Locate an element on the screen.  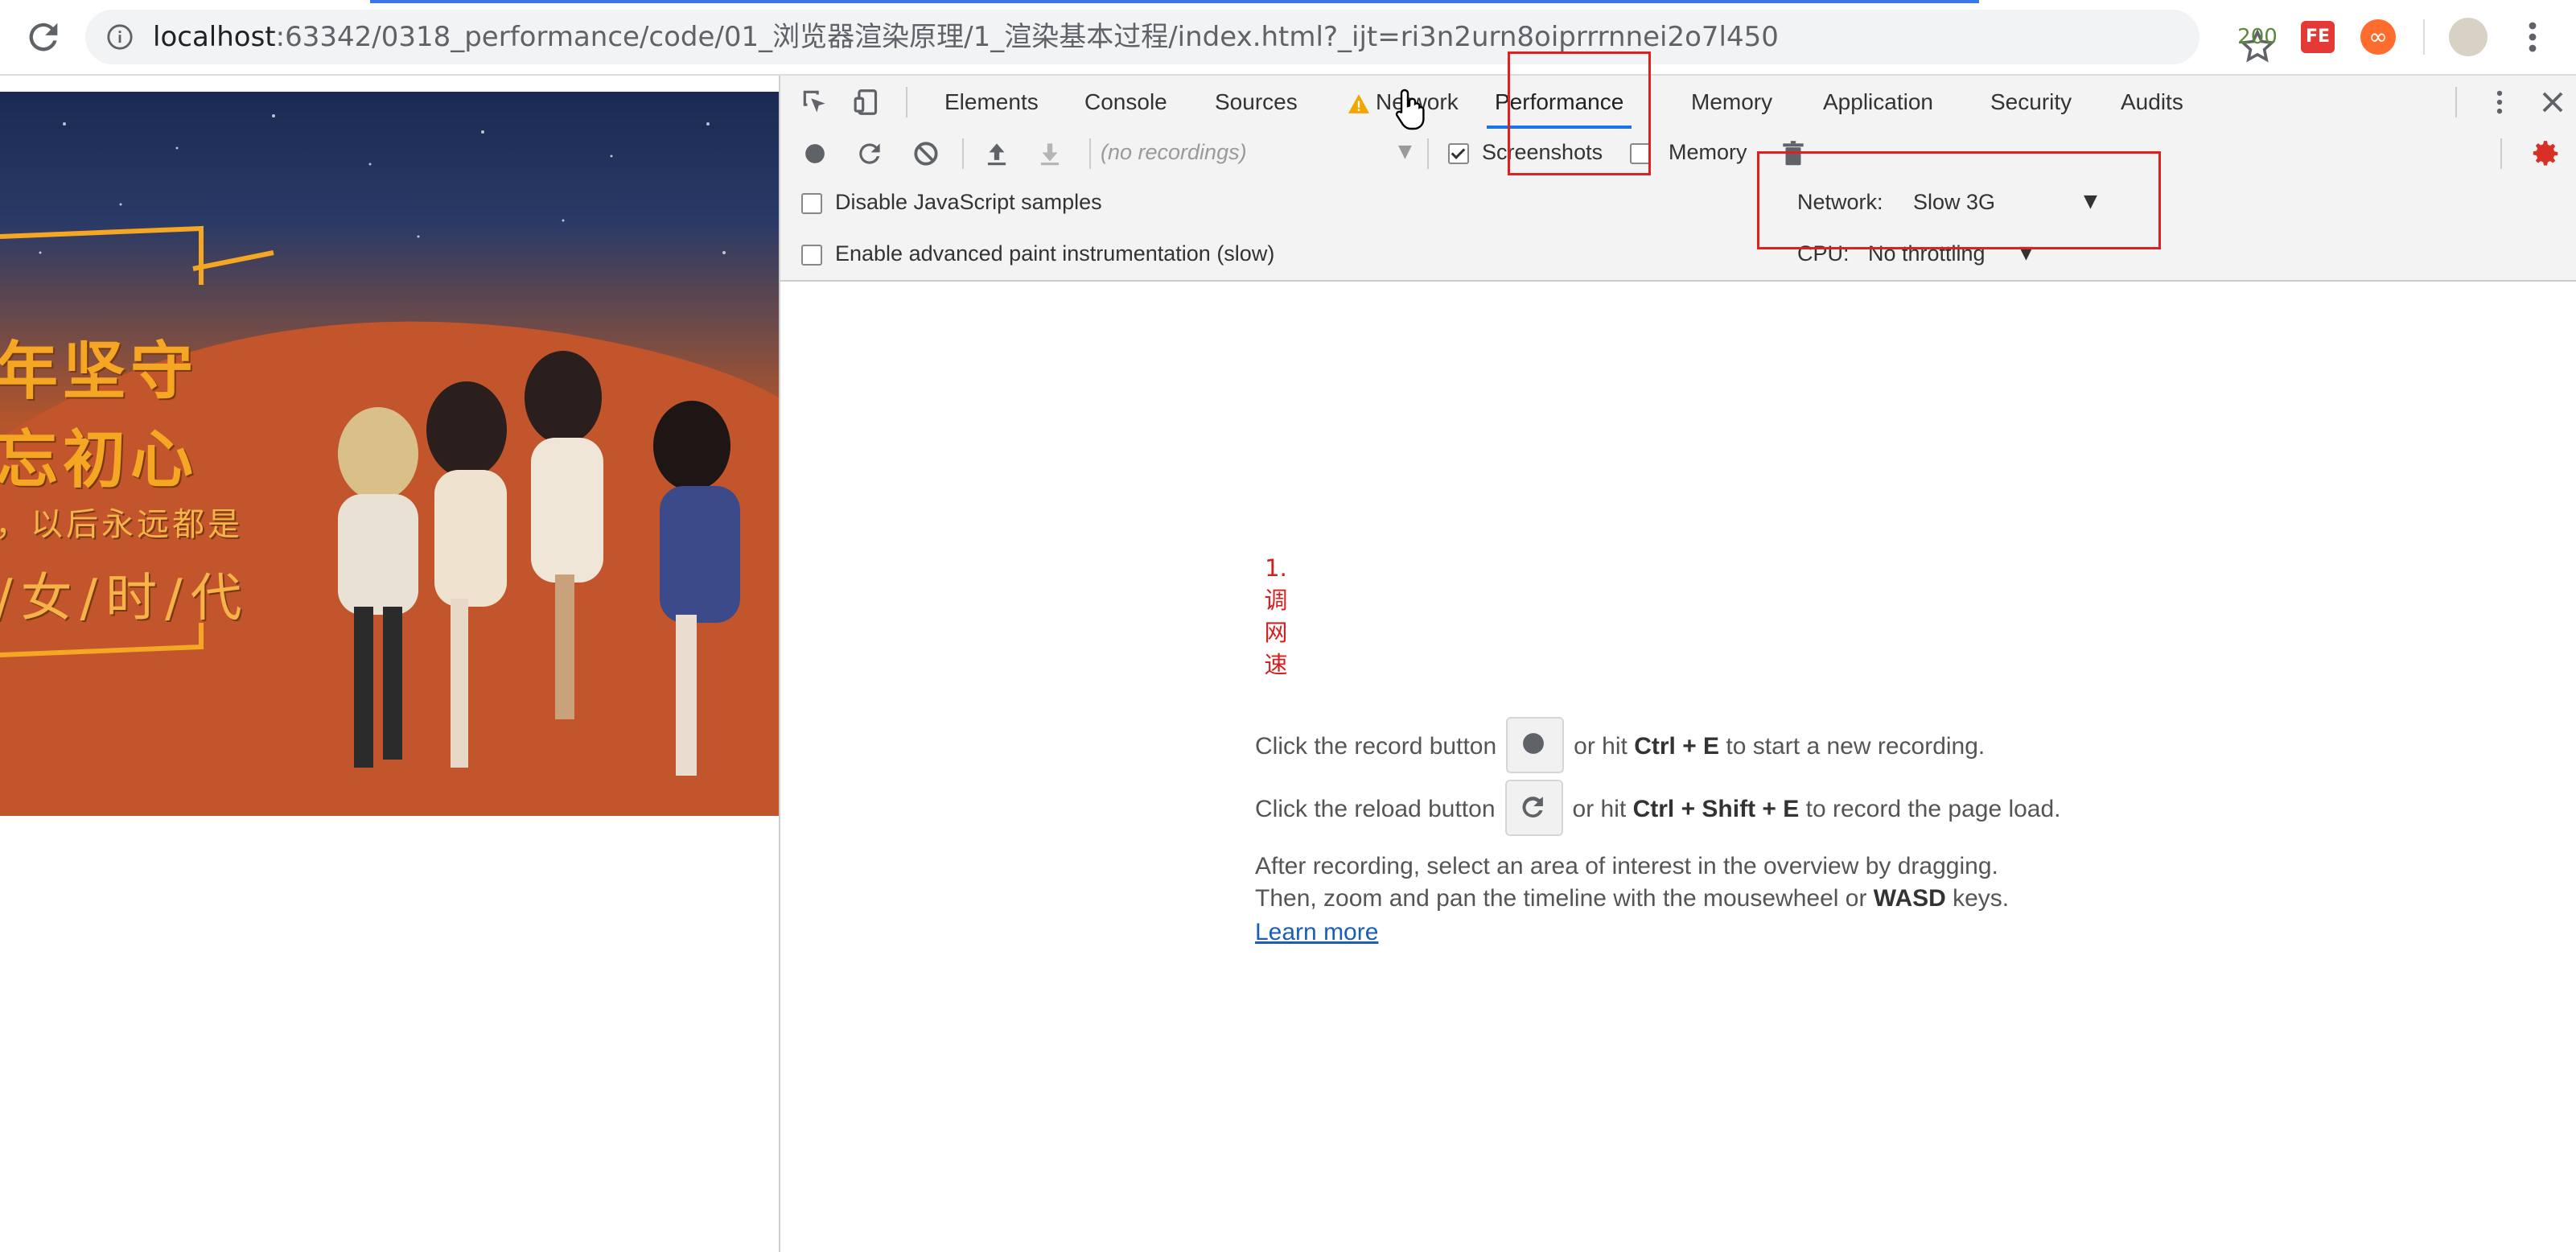
tab-memory: Memory is located at coordinates (1731, 102).